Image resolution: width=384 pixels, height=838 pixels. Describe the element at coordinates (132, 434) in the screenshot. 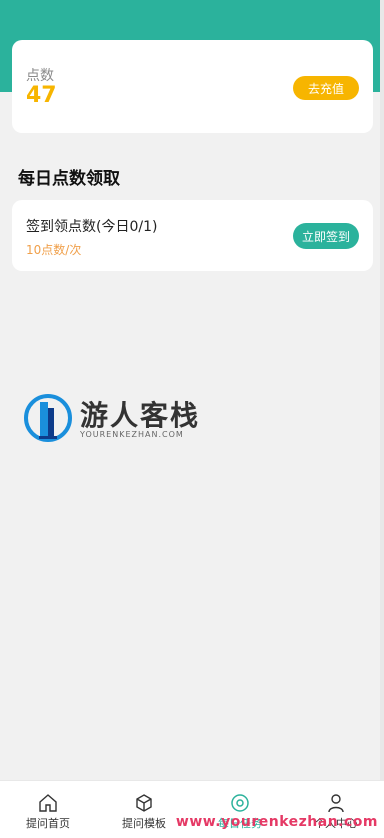

I see `watermark-subtitle: YOURENKEZHAN.COM` at that location.